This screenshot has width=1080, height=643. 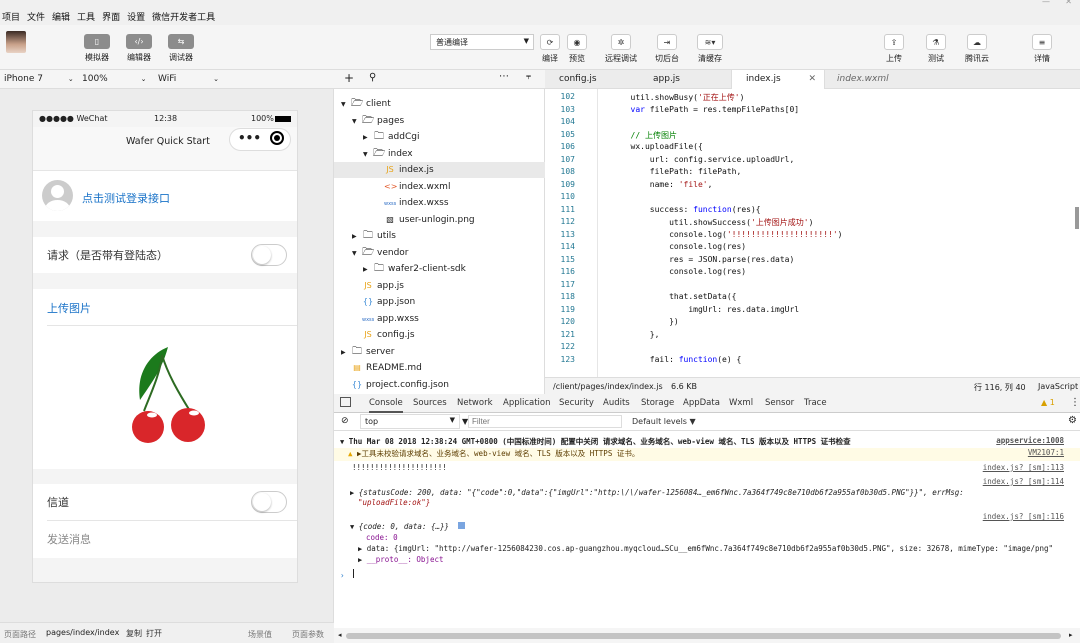 What do you see at coordinates (815, 403) in the screenshot?
I see `tab-trace: Trace` at bounding box center [815, 403].